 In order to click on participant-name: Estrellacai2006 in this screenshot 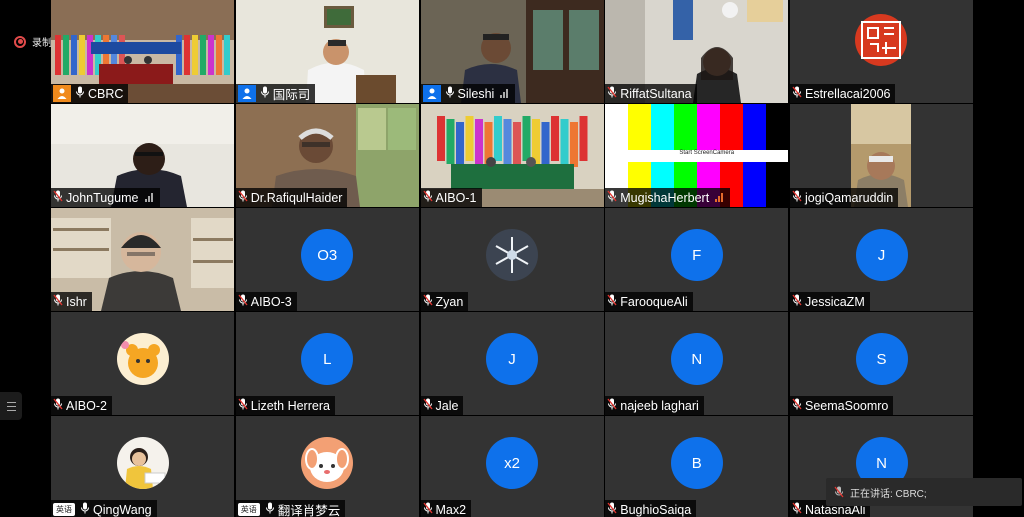, I will do `click(848, 93)`.